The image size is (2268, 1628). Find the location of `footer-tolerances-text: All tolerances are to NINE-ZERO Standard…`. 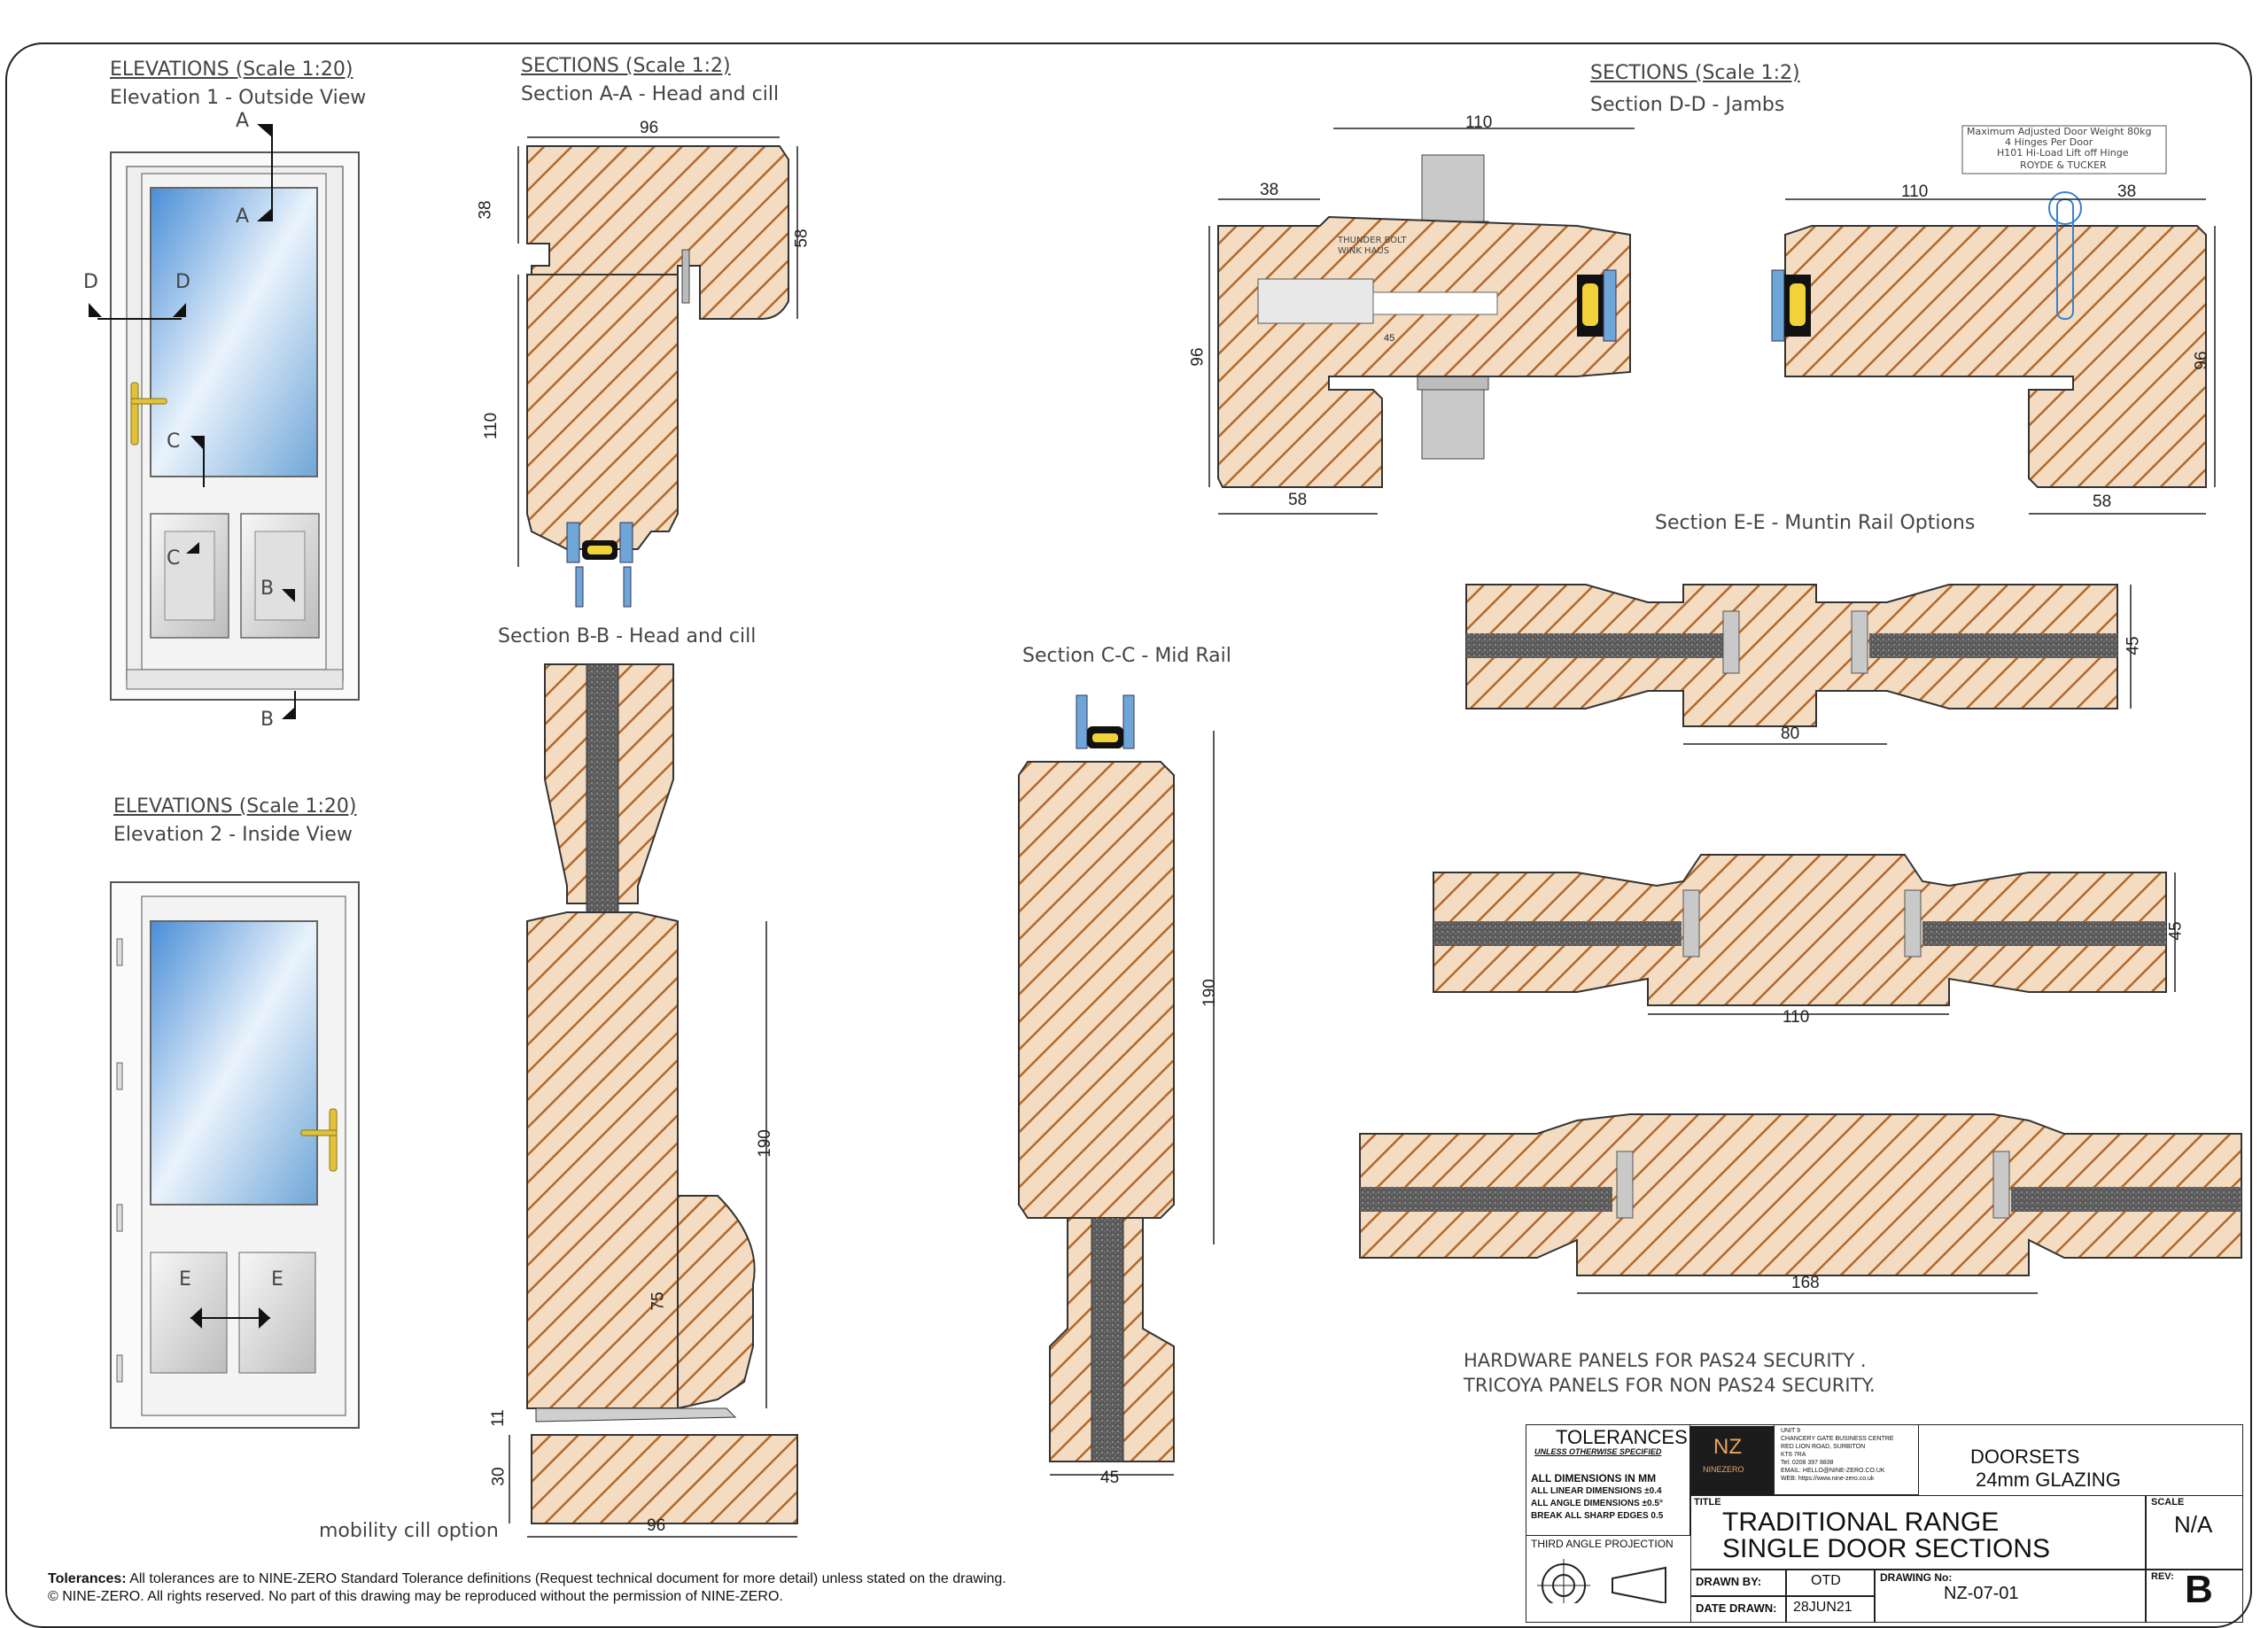

footer-tolerances-text: All tolerances are to NINE-ZERO Standard… is located at coordinates (567, 1578).